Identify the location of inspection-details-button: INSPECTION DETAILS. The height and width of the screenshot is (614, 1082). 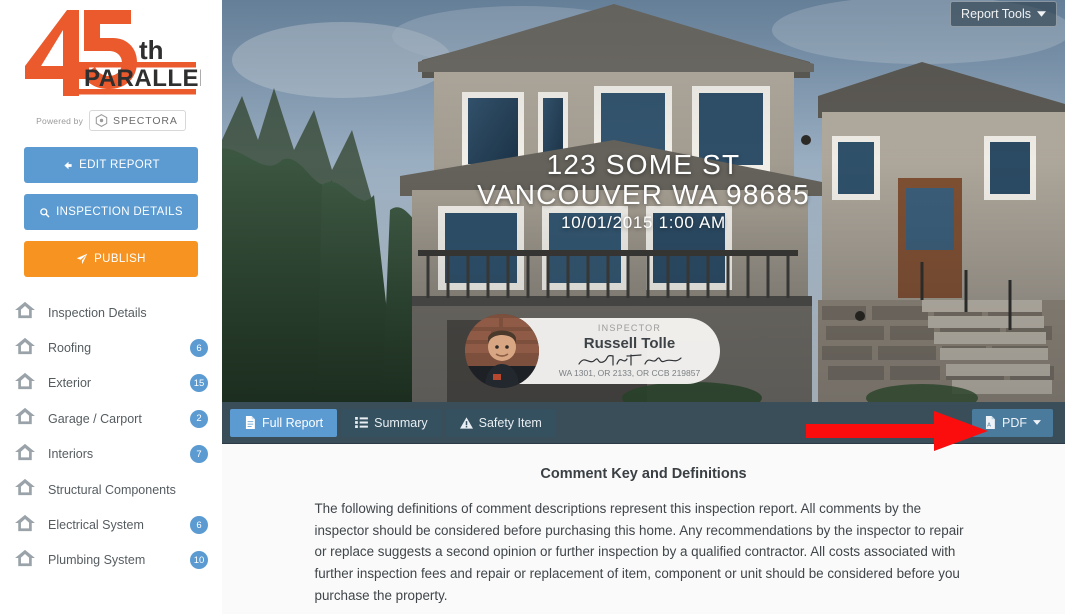
(111, 212).